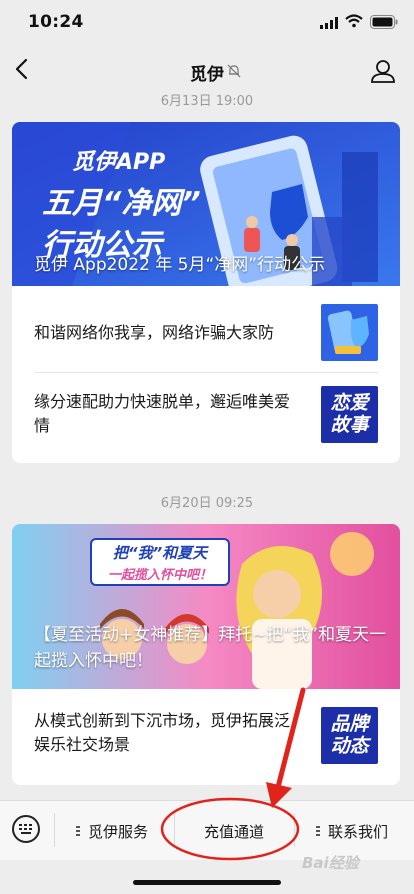 The image size is (414, 894). I want to click on keyboard-toggle-button, so click(26, 829).